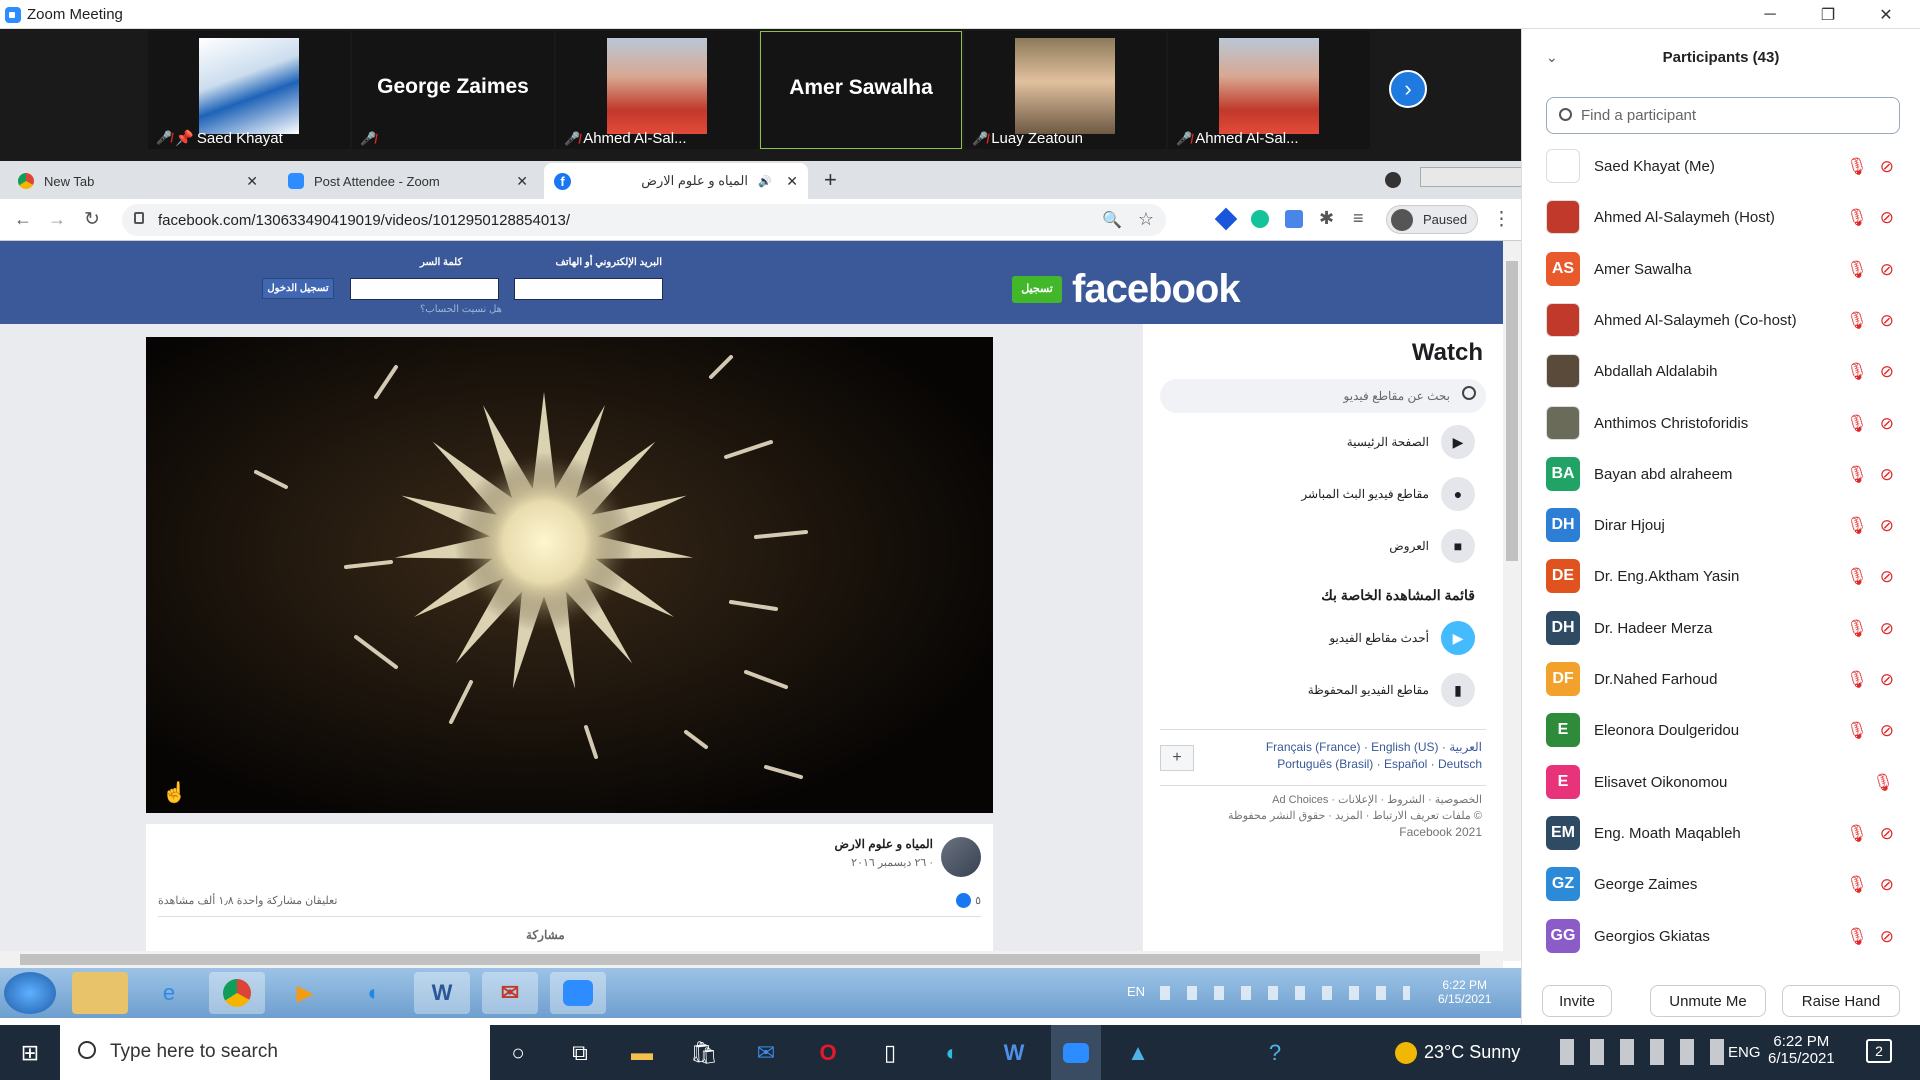  What do you see at coordinates (883, 844) in the screenshot?
I see `page-name: المياه و علوم الارض` at bounding box center [883, 844].